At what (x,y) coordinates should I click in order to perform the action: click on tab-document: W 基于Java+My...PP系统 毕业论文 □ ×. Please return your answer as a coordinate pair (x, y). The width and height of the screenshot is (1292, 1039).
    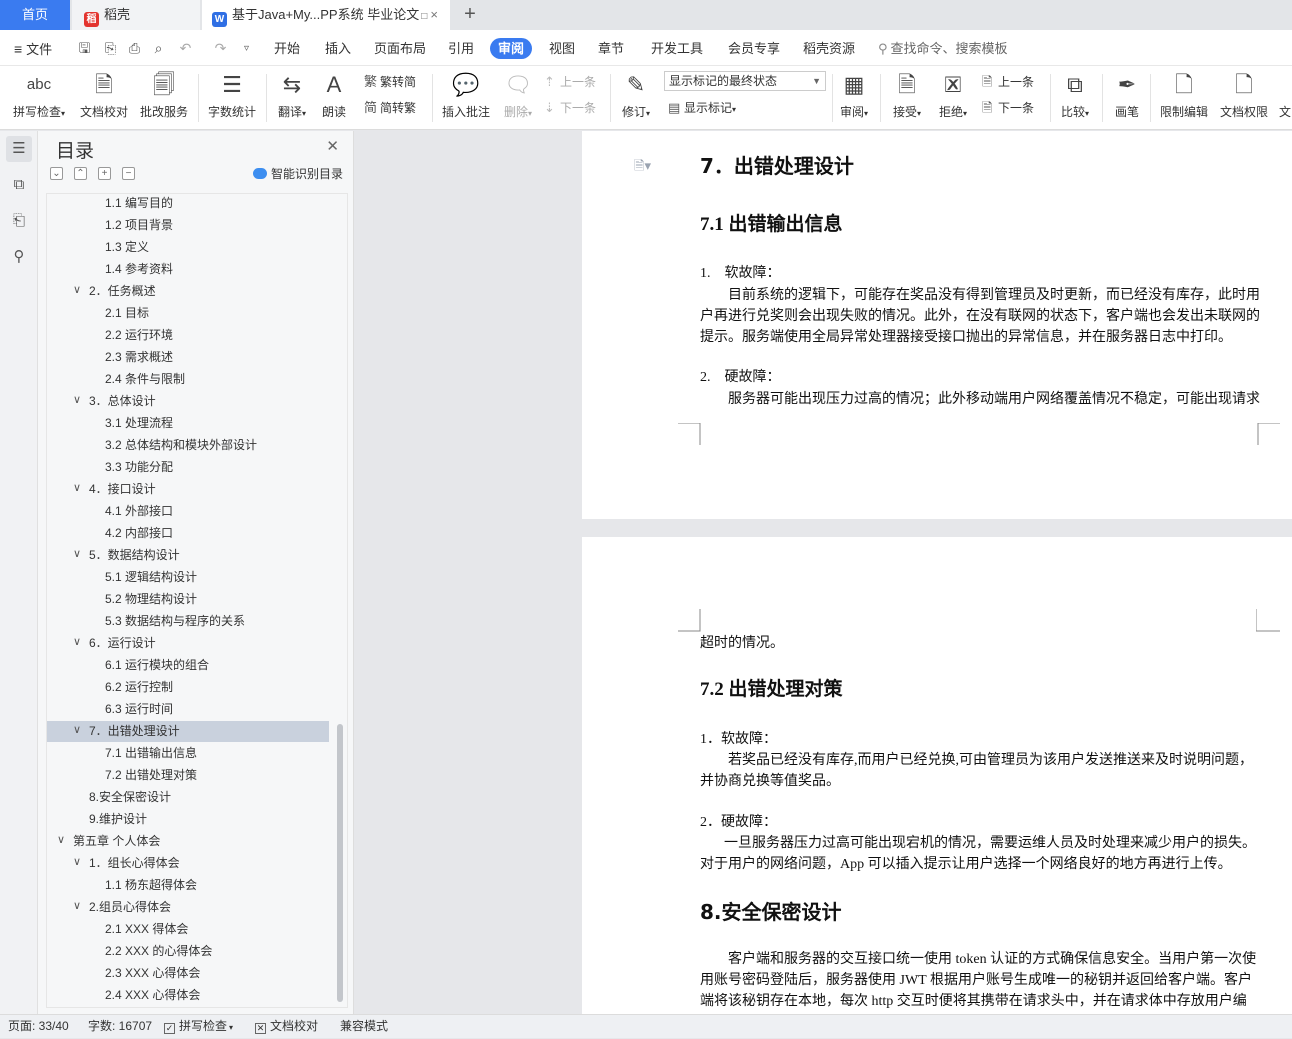
    Looking at the image, I should click on (326, 15).